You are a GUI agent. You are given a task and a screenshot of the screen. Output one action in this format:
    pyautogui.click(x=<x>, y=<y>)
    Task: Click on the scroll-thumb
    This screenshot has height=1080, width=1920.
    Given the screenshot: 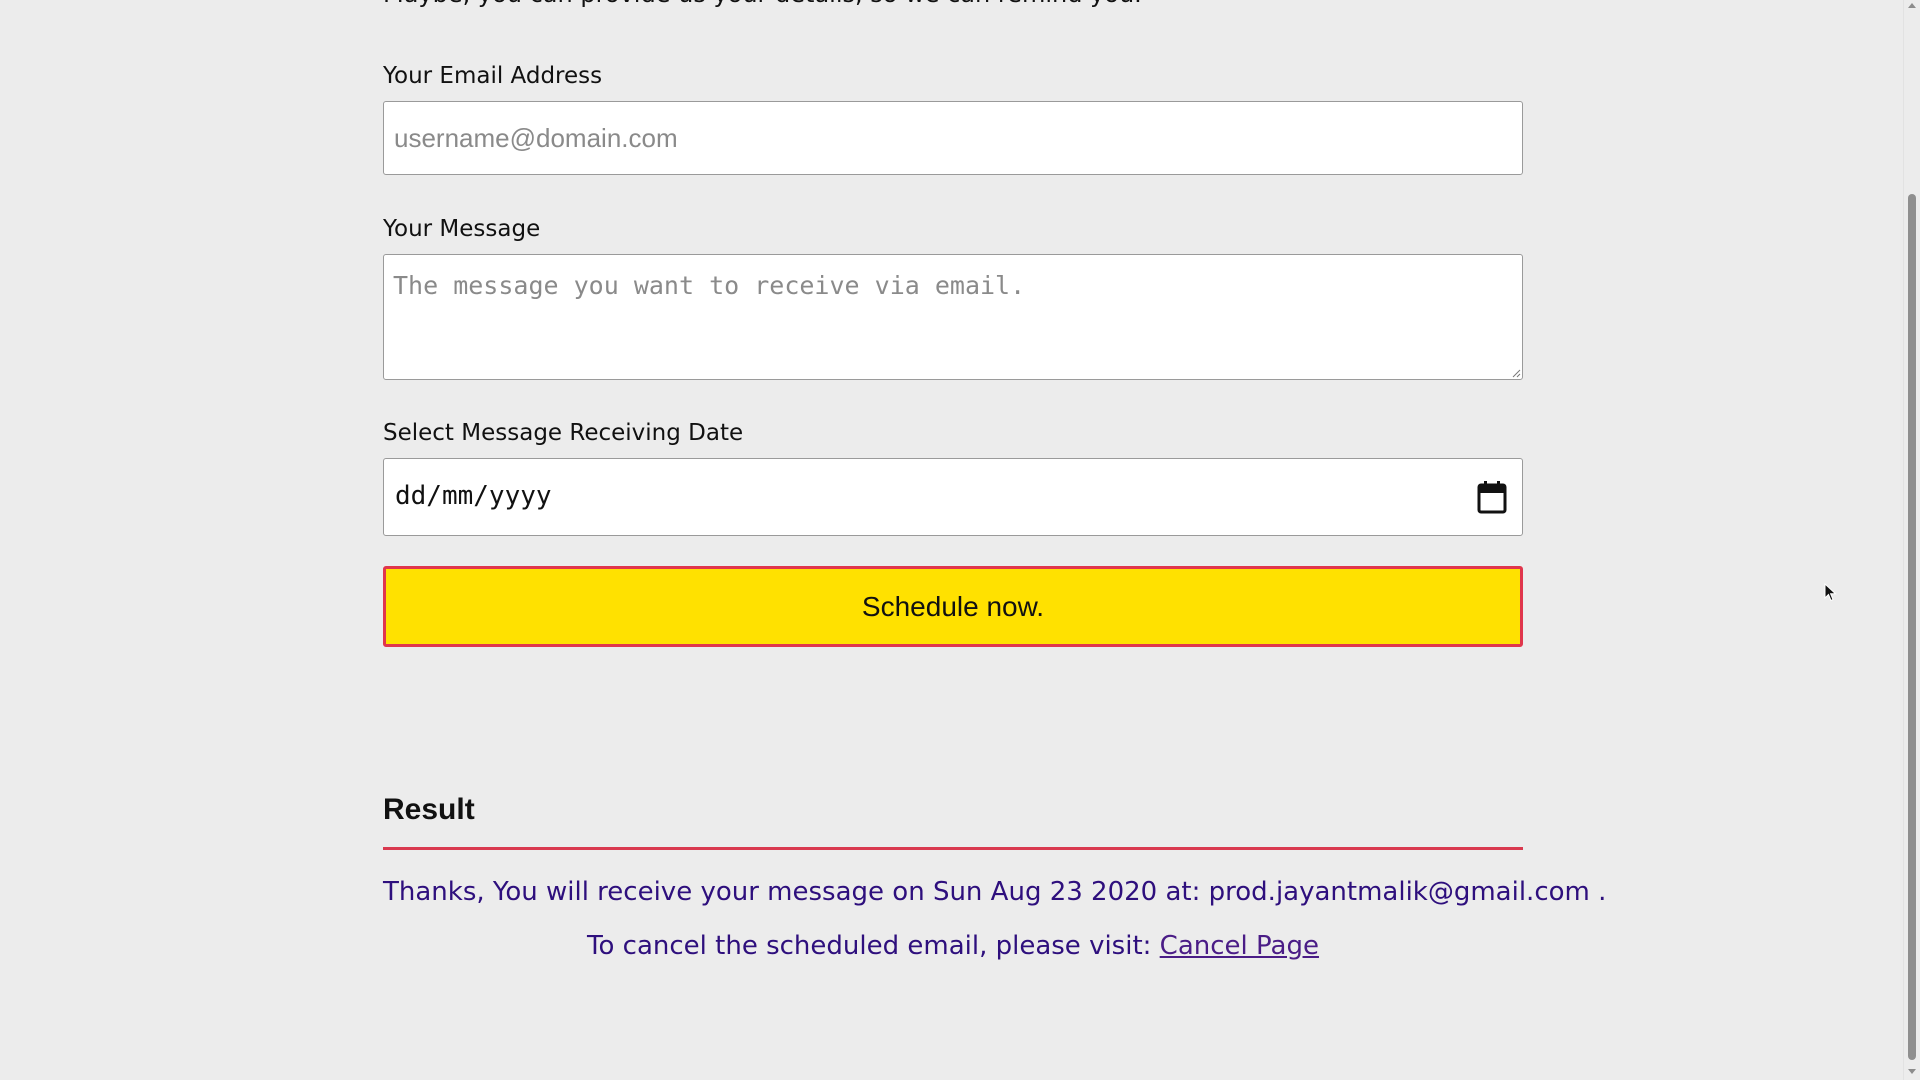 What is the action you would take?
    pyautogui.click(x=1912, y=627)
    